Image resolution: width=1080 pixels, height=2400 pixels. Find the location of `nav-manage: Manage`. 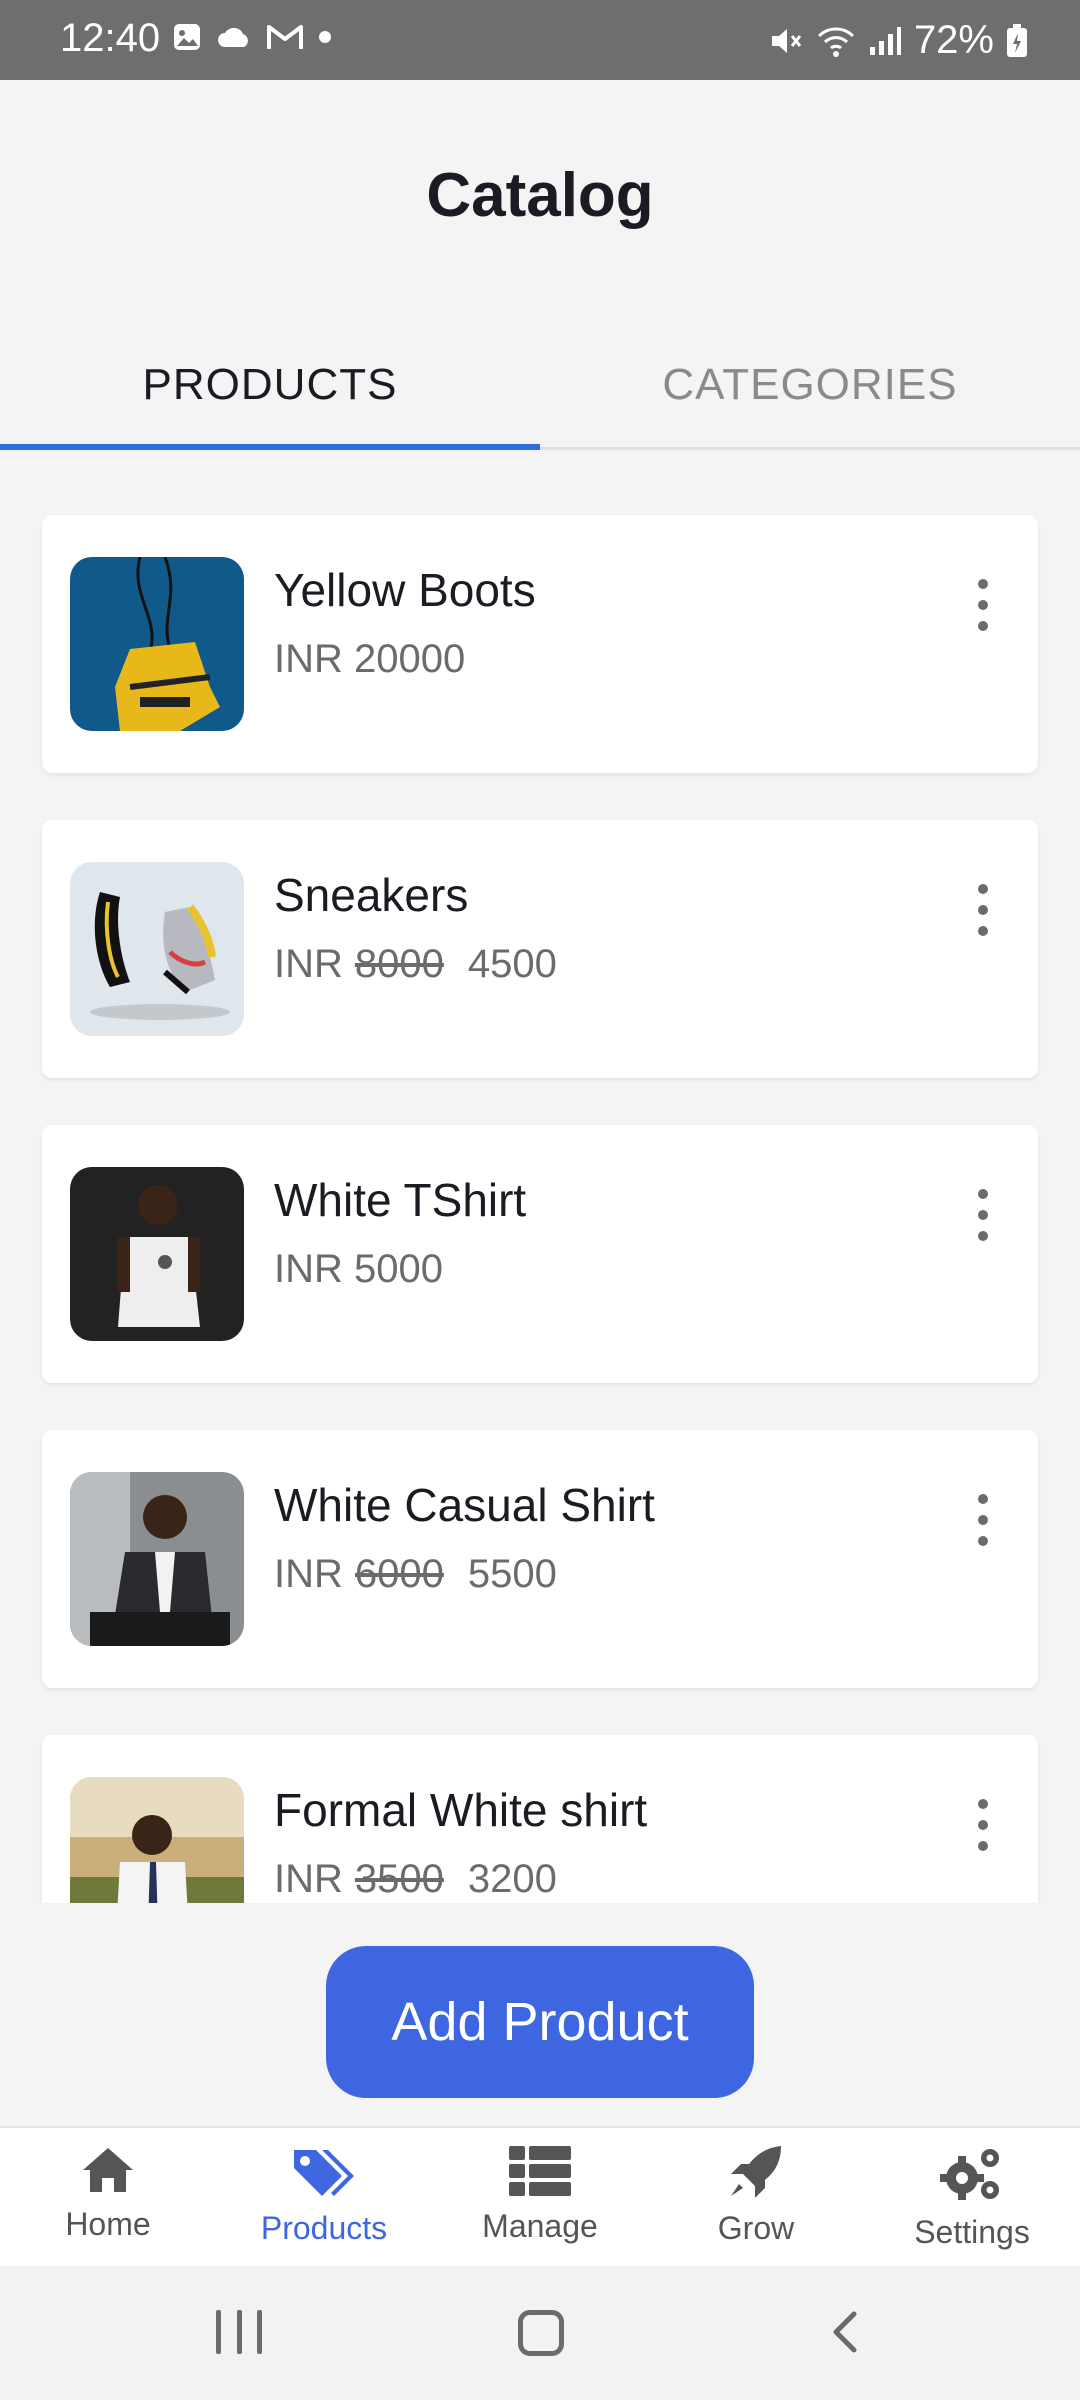

nav-manage: Manage is located at coordinates (540, 2198).